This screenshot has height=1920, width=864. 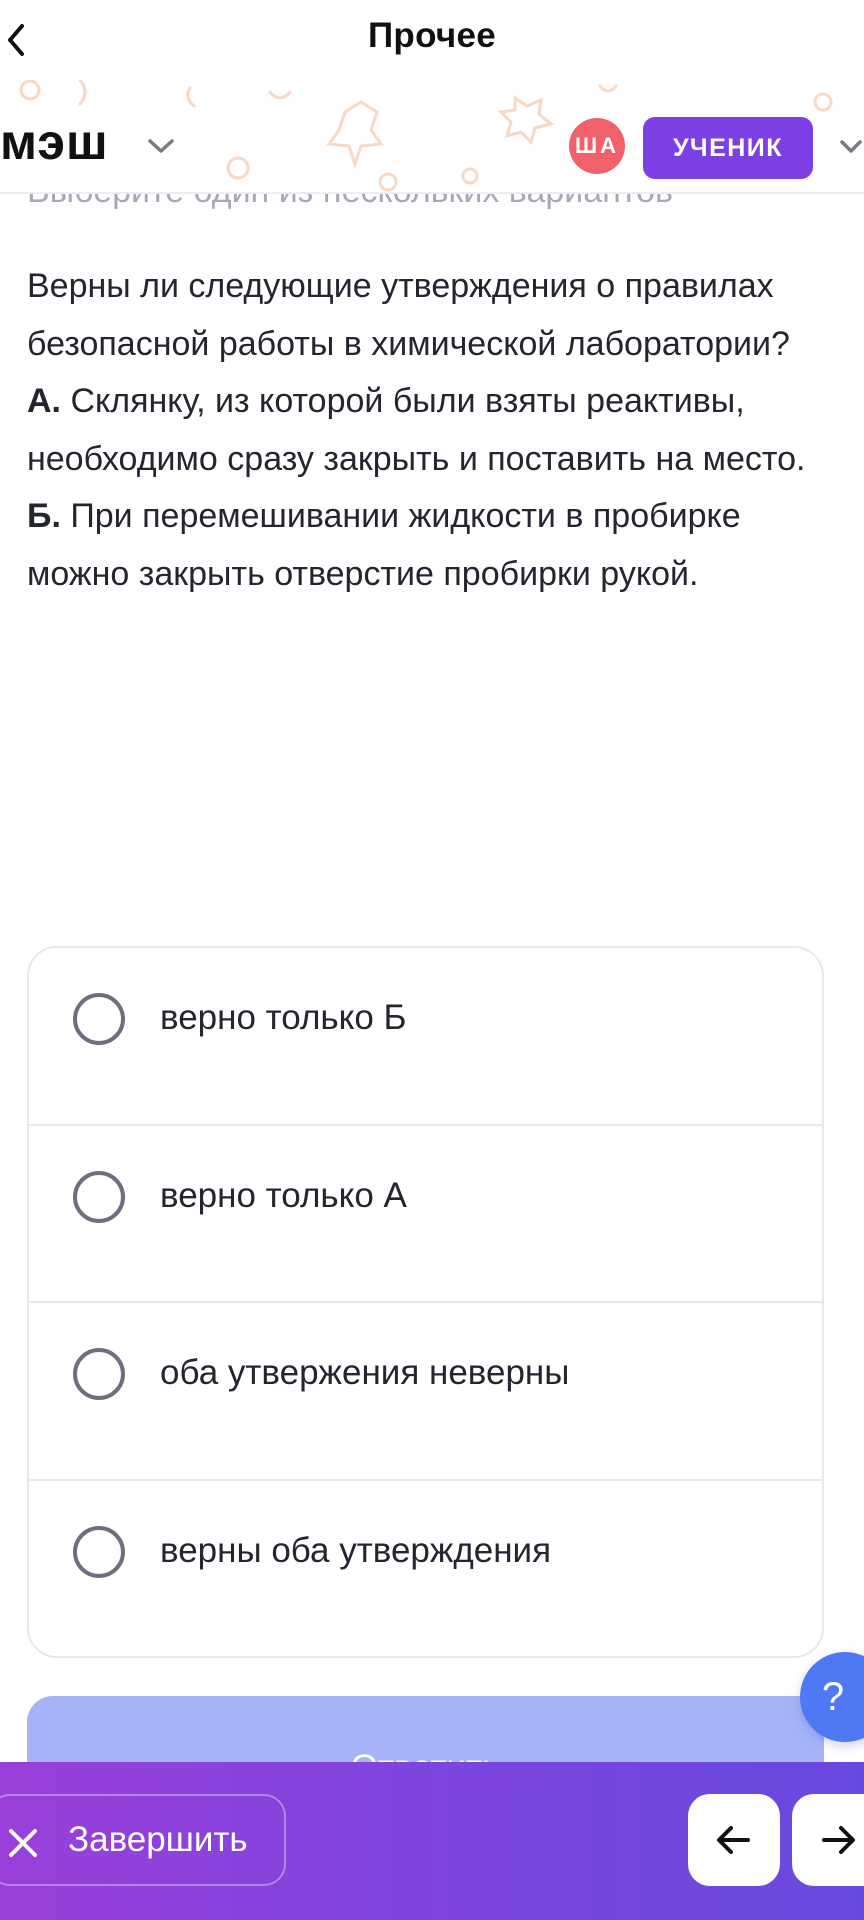 What do you see at coordinates (365, 1372) in the screenshot?
I see `answer-option-label: оба утвержения неверны` at bounding box center [365, 1372].